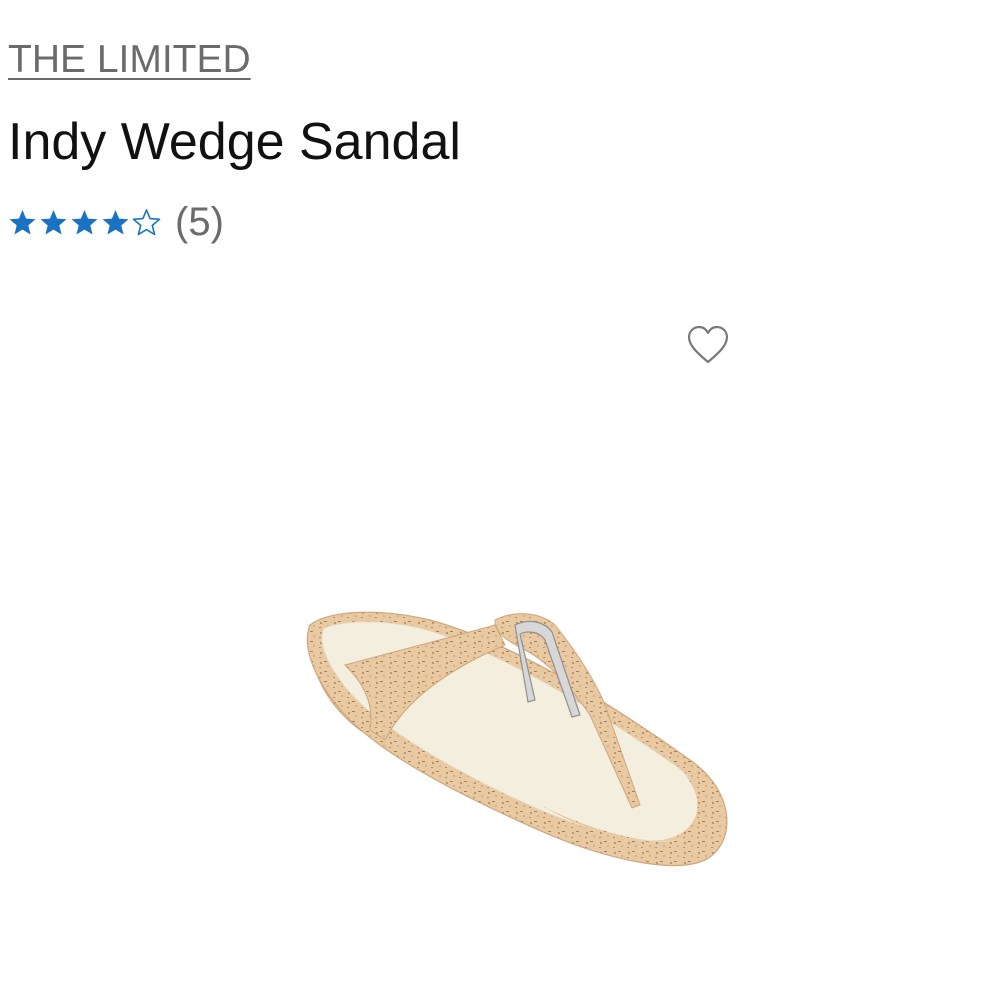 Image resolution: width=1000 pixels, height=1000 pixels. Describe the element at coordinates (234, 142) in the screenshot. I see `product-title: Indy Wedge Sandal` at that location.